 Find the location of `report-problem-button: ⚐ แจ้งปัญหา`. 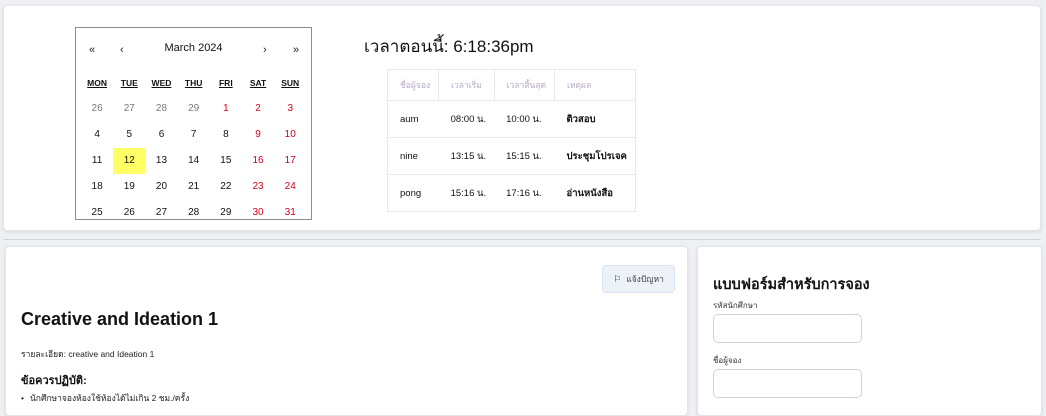

report-problem-button: ⚐ แจ้งปัญหา is located at coordinates (638, 279).